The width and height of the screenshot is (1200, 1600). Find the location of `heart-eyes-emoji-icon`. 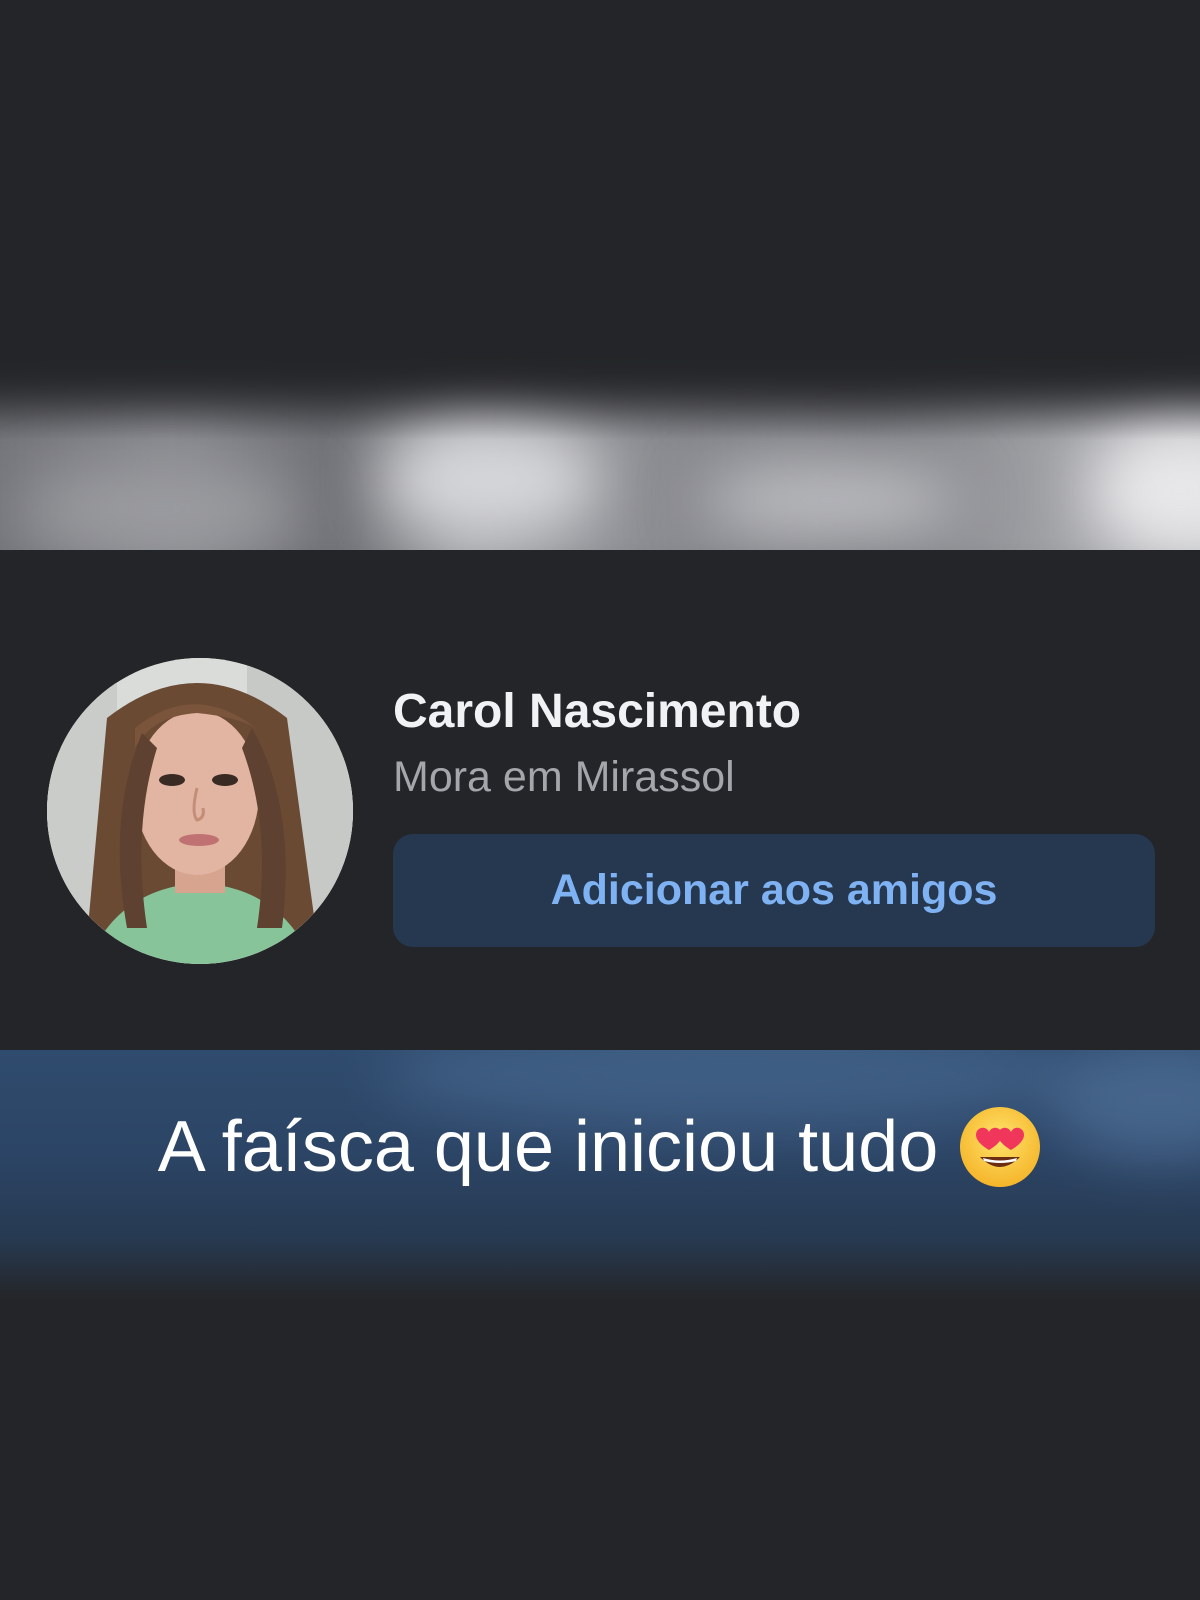

heart-eyes-emoji-icon is located at coordinates (1000, 1147).